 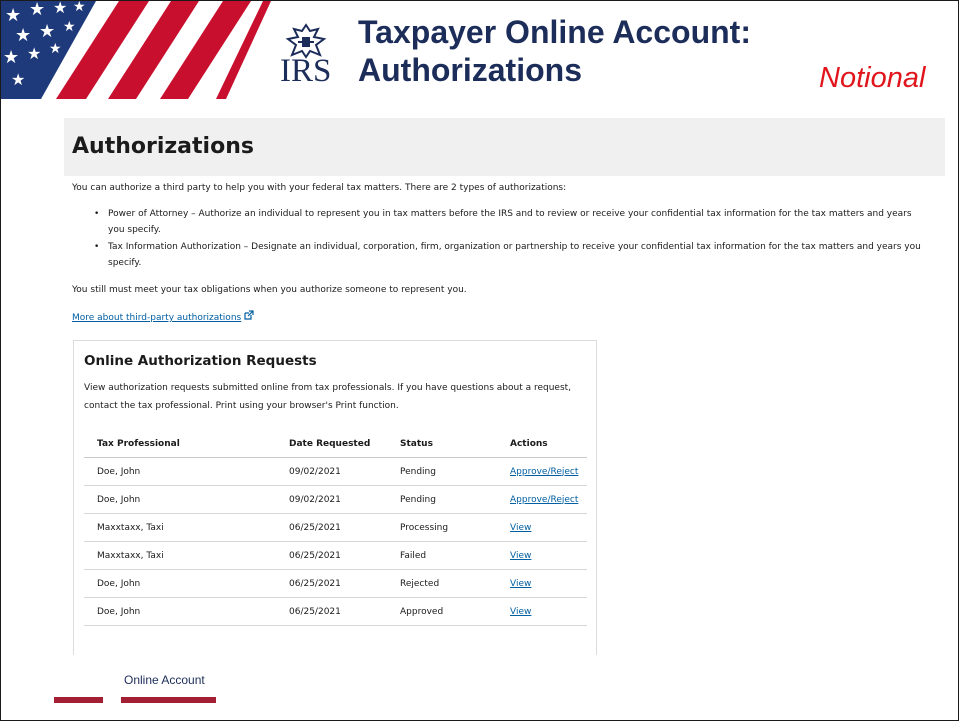 What do you see at coordinates (554, 51) in the screenshot?
I see `slide-title: Taxpayer Online Account: Authorizations` at bounding box center [554, 51].